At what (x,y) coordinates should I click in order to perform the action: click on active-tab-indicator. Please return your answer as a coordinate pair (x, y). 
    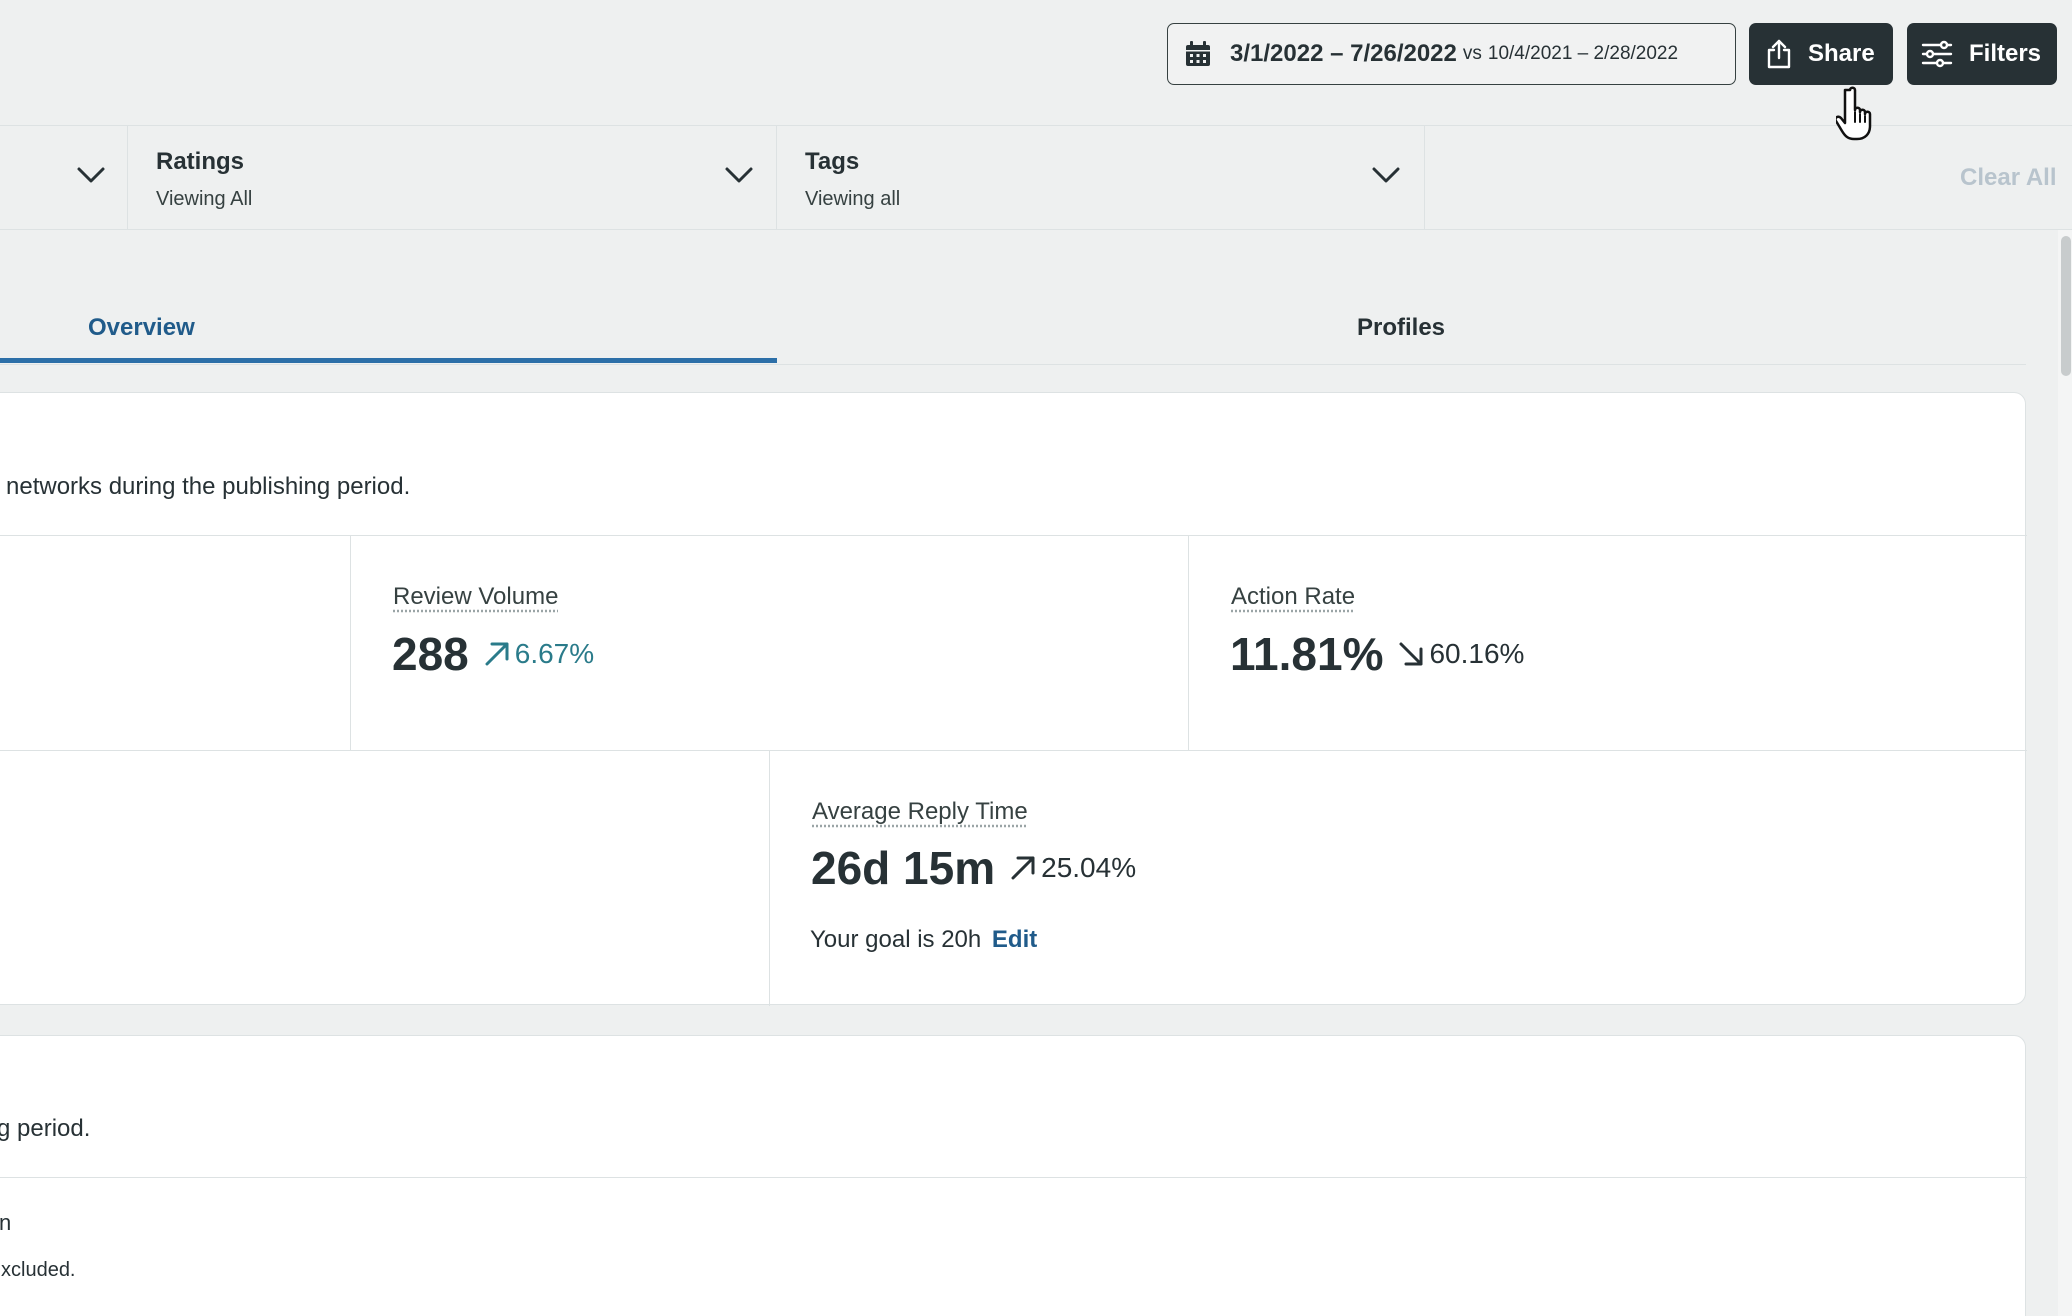
    Looking at the image, I should click on (388, 360).